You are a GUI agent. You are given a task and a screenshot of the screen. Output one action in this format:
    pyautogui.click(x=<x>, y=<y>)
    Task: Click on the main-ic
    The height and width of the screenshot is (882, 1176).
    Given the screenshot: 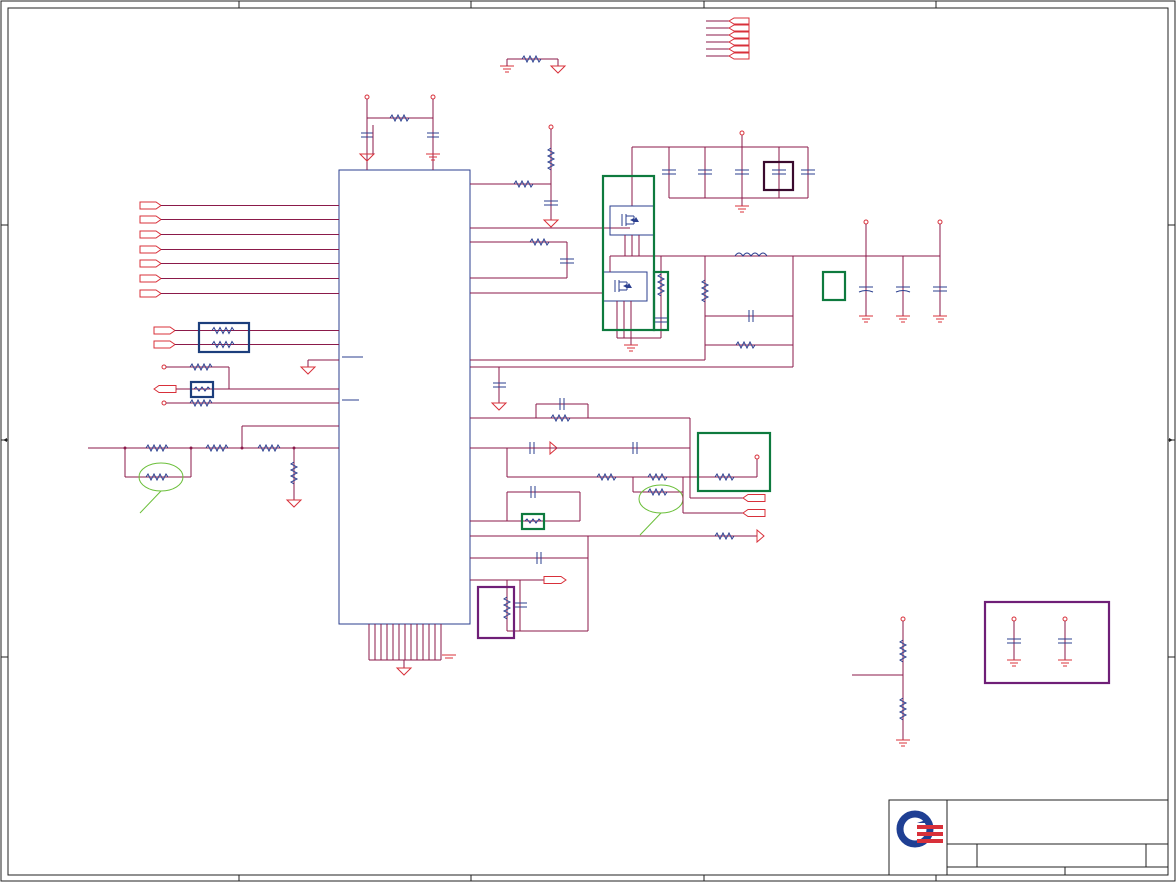 What is the action you would take?
    pyautogui.click(x=404, y=397)
    